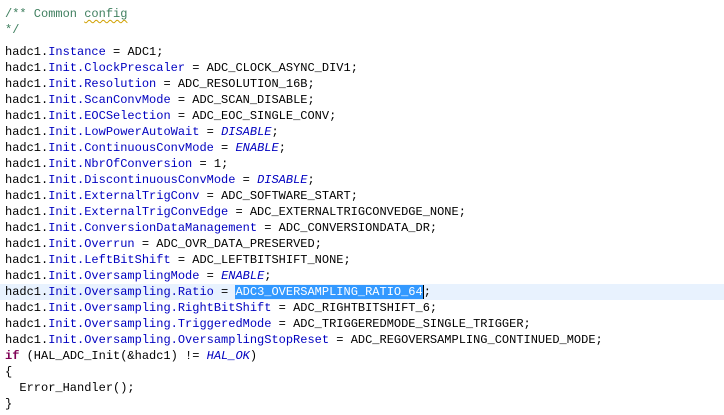  What do you see at coordinates (138, 212) in the screenshot?
I see `field-name: Init.ExternalTrigConvEdge` at bounding box center [138, 212].